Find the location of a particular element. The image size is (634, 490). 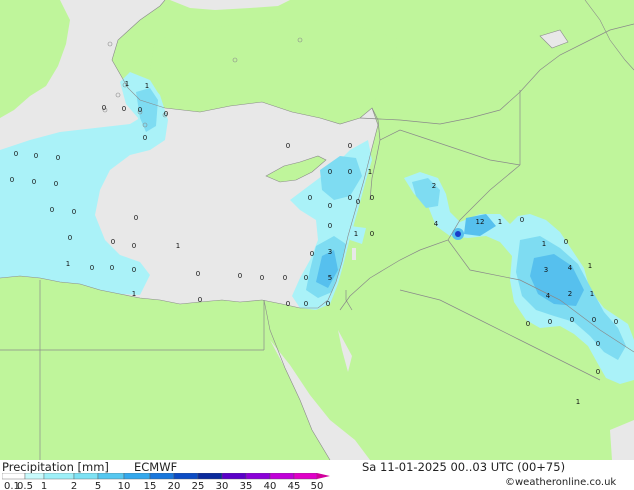

legend-tick-label: 0.5 is located at coordinates (25, 485).